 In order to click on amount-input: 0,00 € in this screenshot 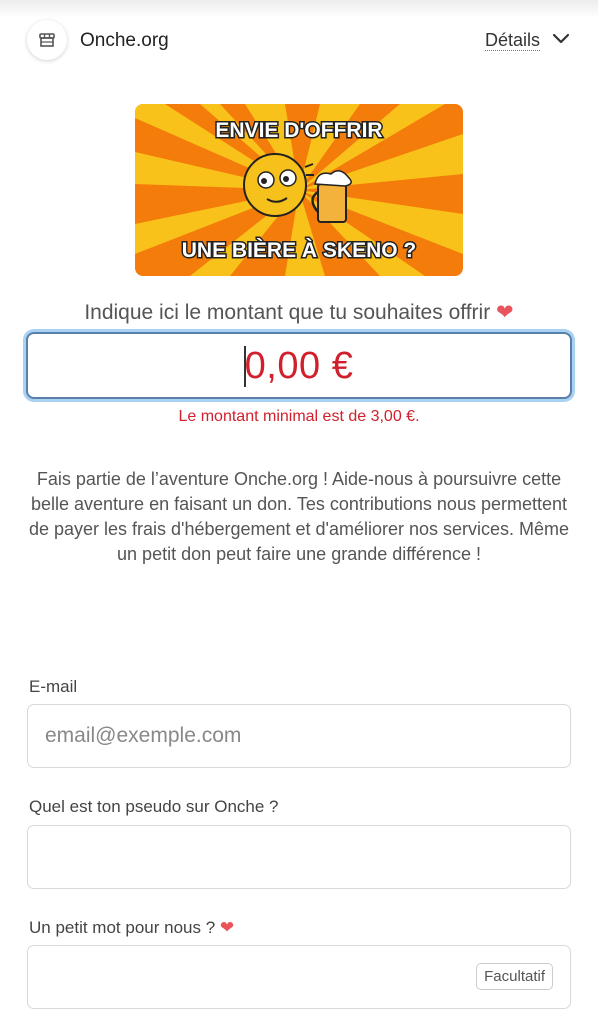, I will do `click(299, 365)`.